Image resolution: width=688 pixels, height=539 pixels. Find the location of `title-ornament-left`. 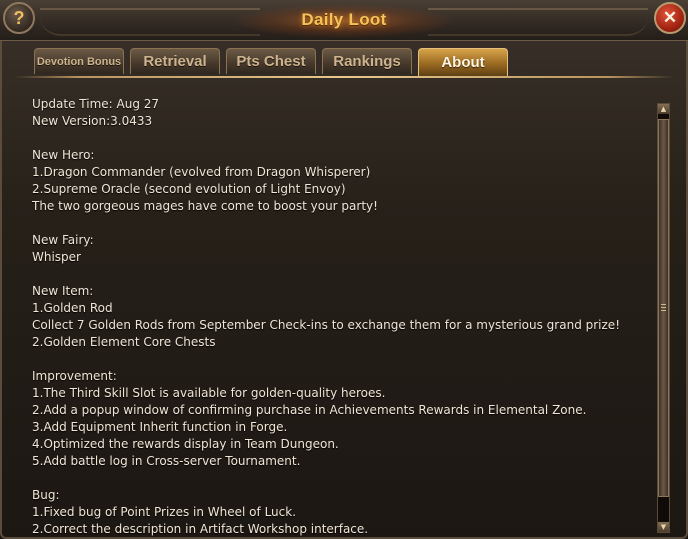

title-ornament-left is located at coordinates (150, 22).